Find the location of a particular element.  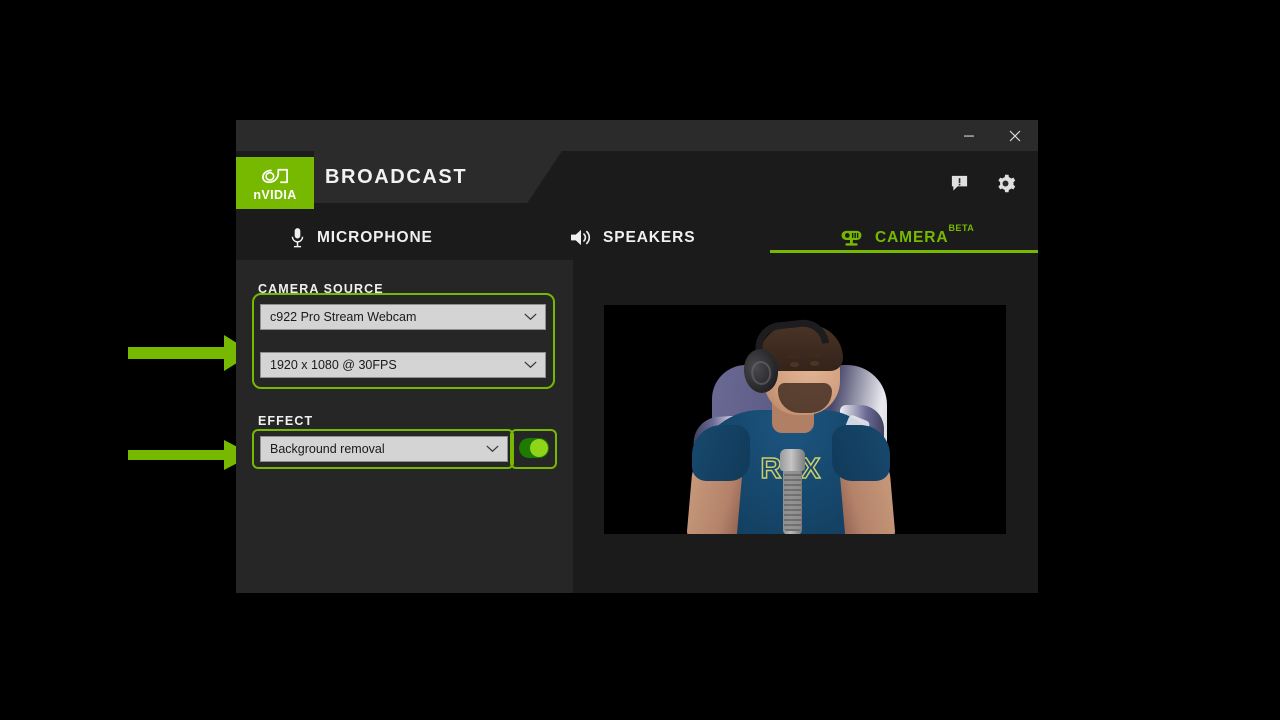

person-eye-right is located at coordinates (814, 363).